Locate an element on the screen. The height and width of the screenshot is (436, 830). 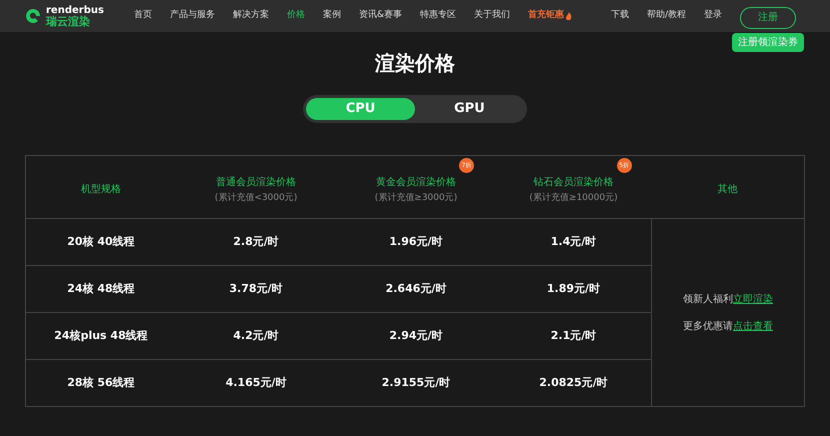
table-cell-text: 24核 48线程 is located at coordinates (101, 288).